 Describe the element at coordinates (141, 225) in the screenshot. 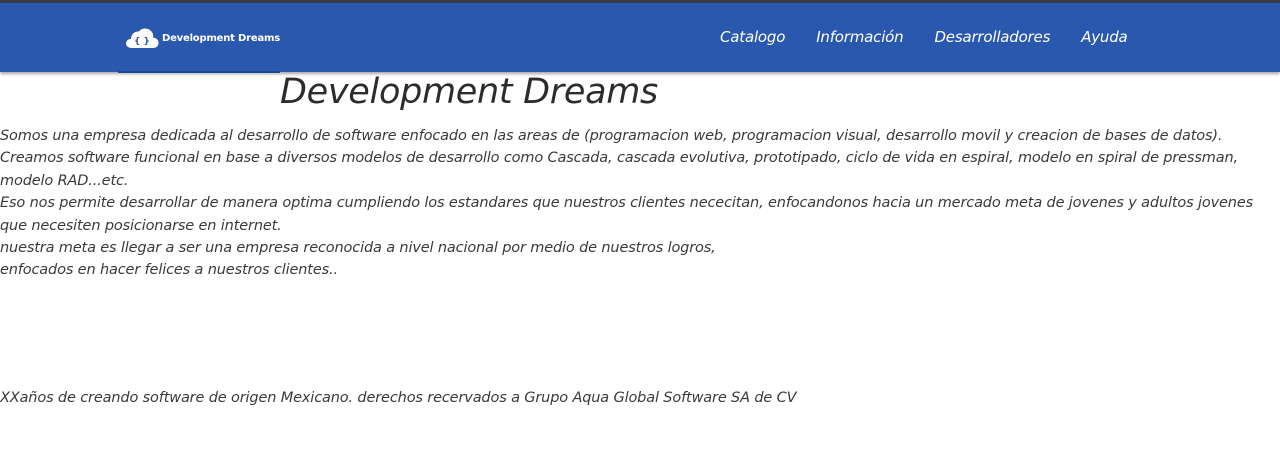

I see `about-paragraph-line: que necesiten posicionarse en internet.` at that location.